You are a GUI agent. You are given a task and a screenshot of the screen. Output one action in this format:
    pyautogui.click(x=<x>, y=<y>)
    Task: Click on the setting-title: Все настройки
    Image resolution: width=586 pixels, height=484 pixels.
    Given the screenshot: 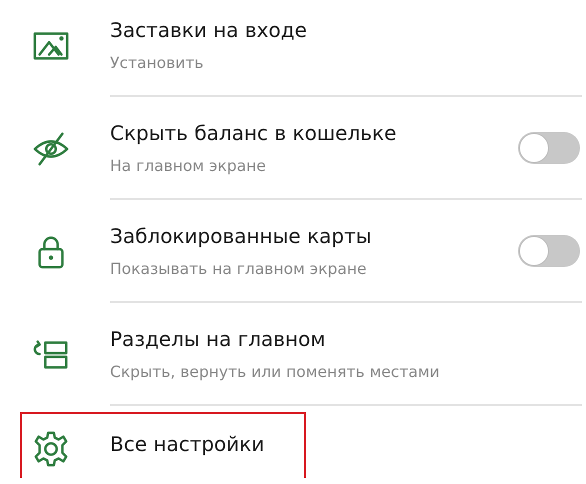 What is the action you would take?
    pyautogui.click(x=188, y=444)
    